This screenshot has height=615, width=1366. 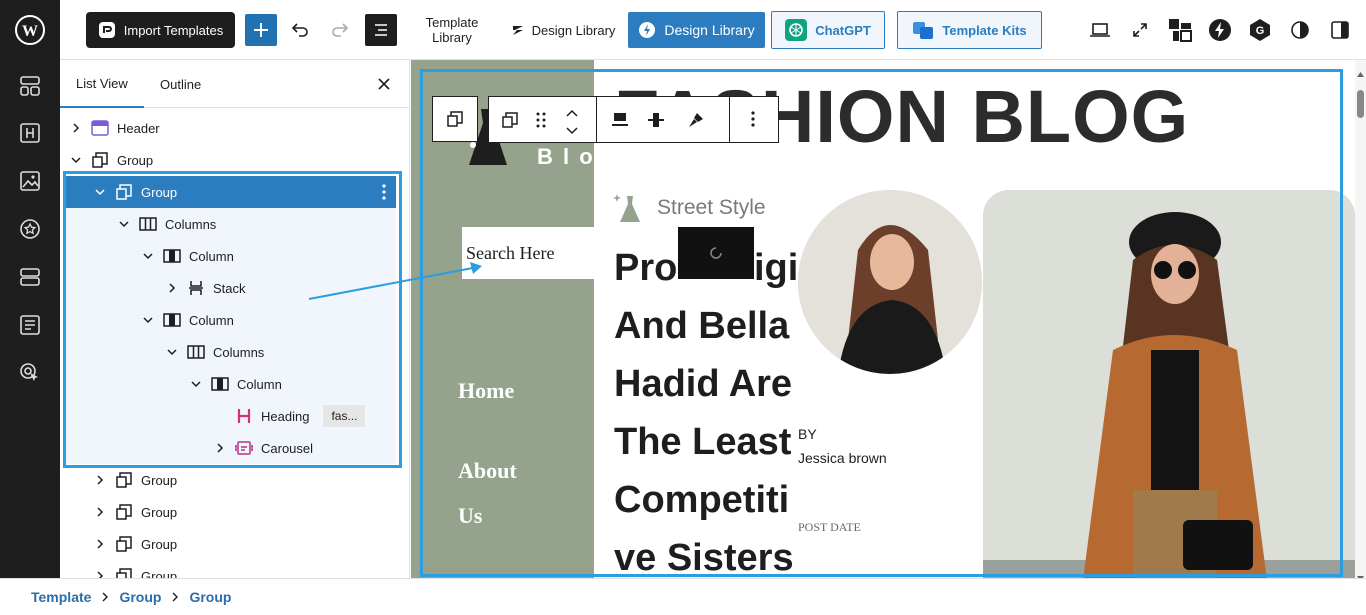 I want to click on blocks-grid-icon, so click(x=1180, y=30).